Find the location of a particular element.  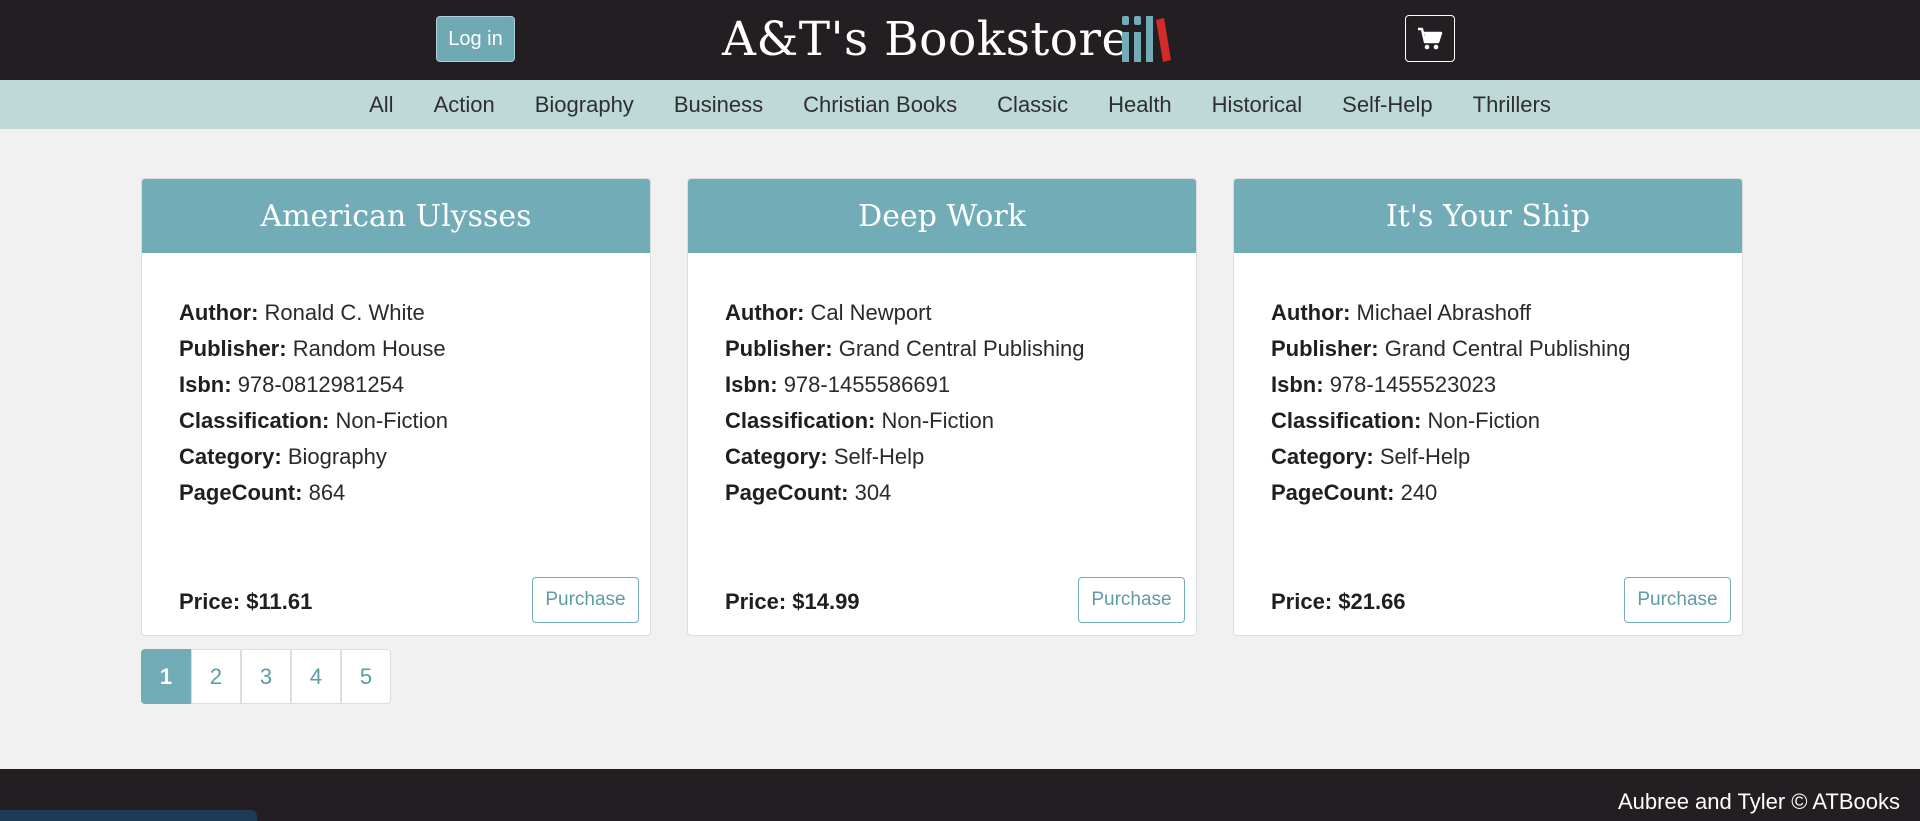

category-value: Biography is located at coordinates (337, 456).